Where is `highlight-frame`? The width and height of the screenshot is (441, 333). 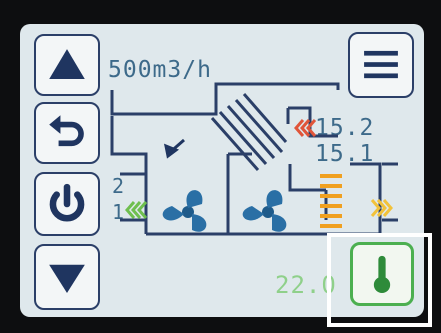
highlight-frame is located at coordinates (379, 280).